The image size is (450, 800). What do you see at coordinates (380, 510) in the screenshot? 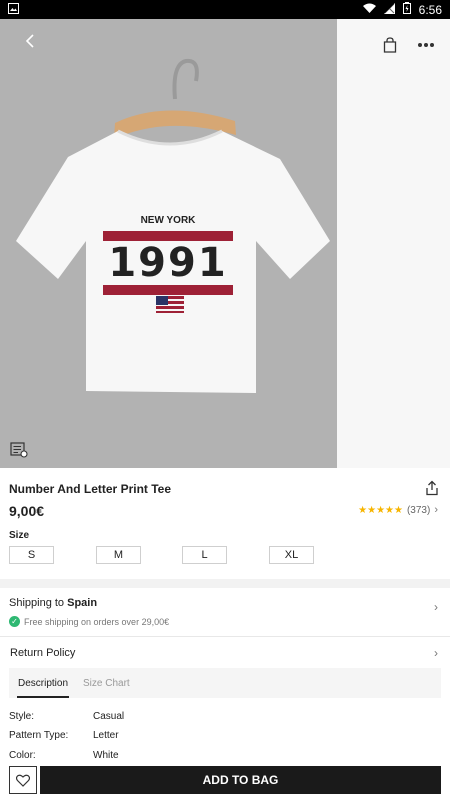
I see `rating-stars-icon: ★★★★★` at bounding box center [380, 510].